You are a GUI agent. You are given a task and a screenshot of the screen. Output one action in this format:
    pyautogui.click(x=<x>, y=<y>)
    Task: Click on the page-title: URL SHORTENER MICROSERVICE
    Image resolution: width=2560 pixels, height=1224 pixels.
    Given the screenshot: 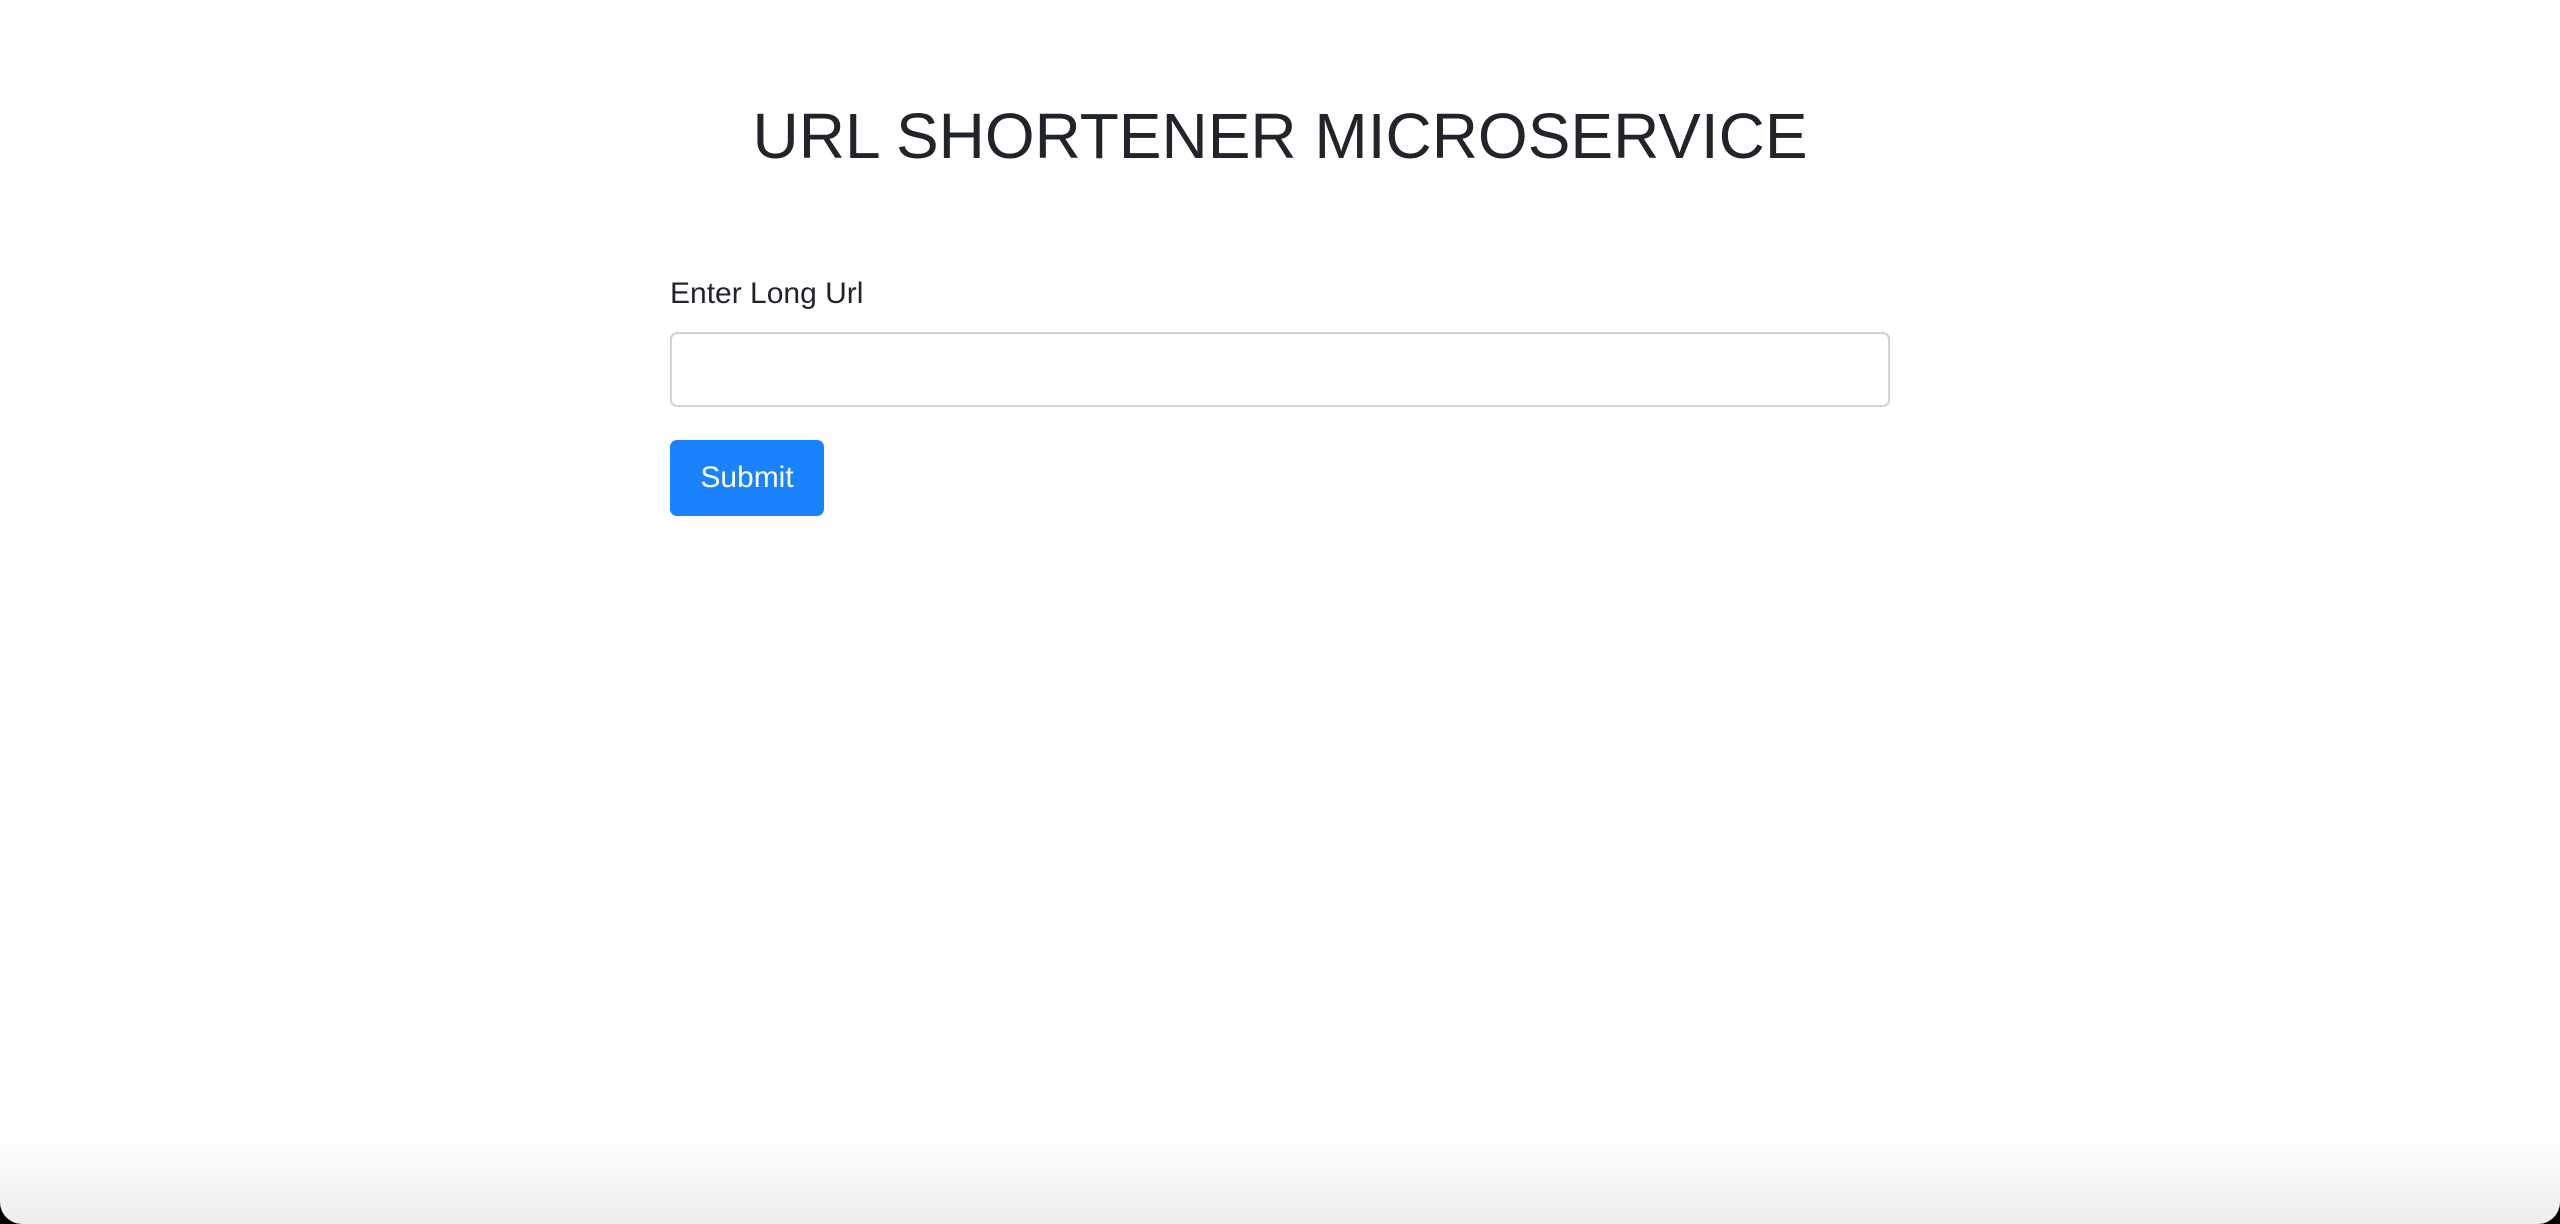 What is the action you would take?
    pyautogui.click(x=1280, y=136)
    